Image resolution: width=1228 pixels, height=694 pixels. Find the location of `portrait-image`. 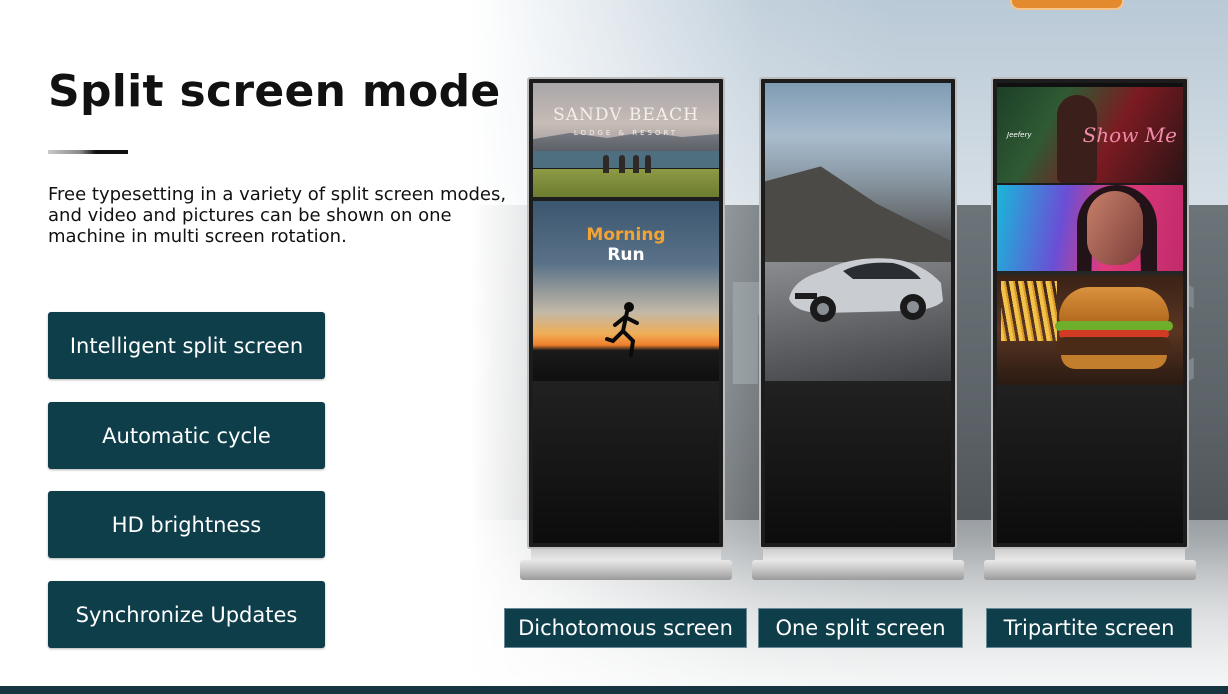

portrait-image is located at coordinates (1090, 228).